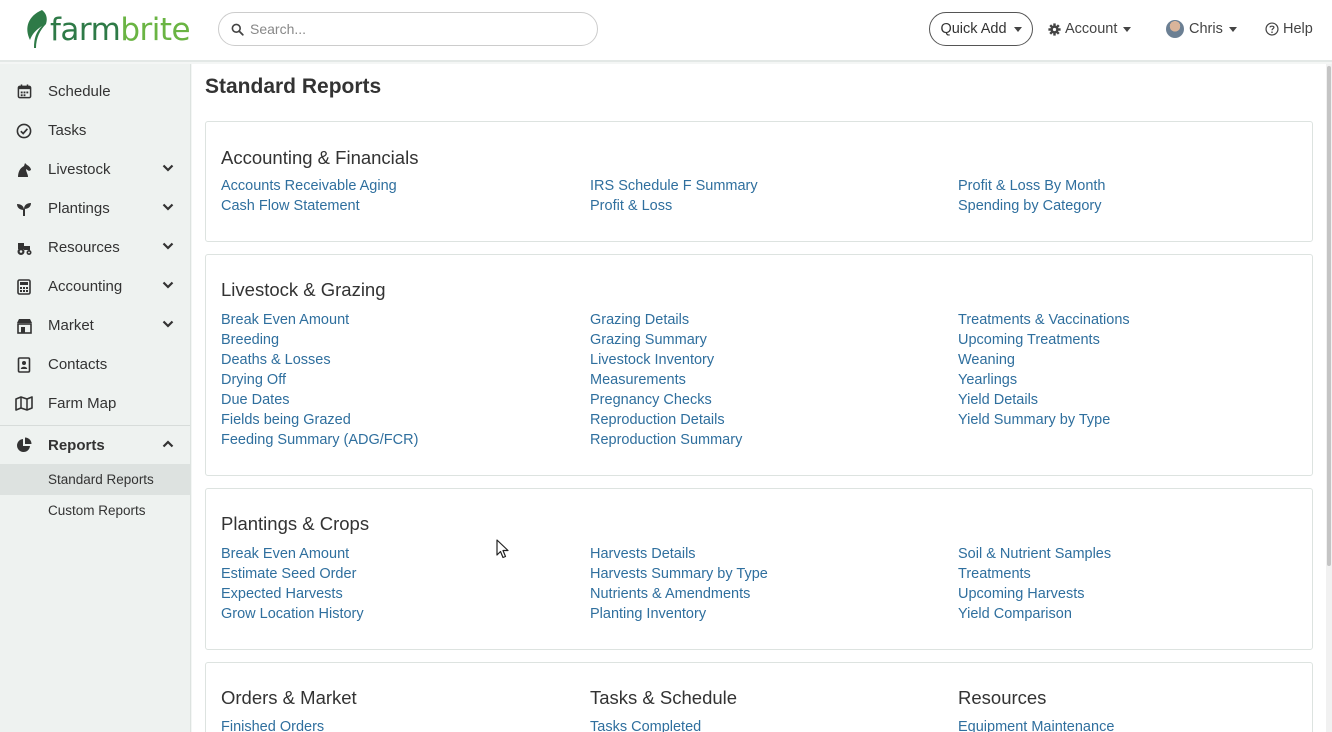  I want to click on report-link: Estimate Seed Order, so click(292, 574).